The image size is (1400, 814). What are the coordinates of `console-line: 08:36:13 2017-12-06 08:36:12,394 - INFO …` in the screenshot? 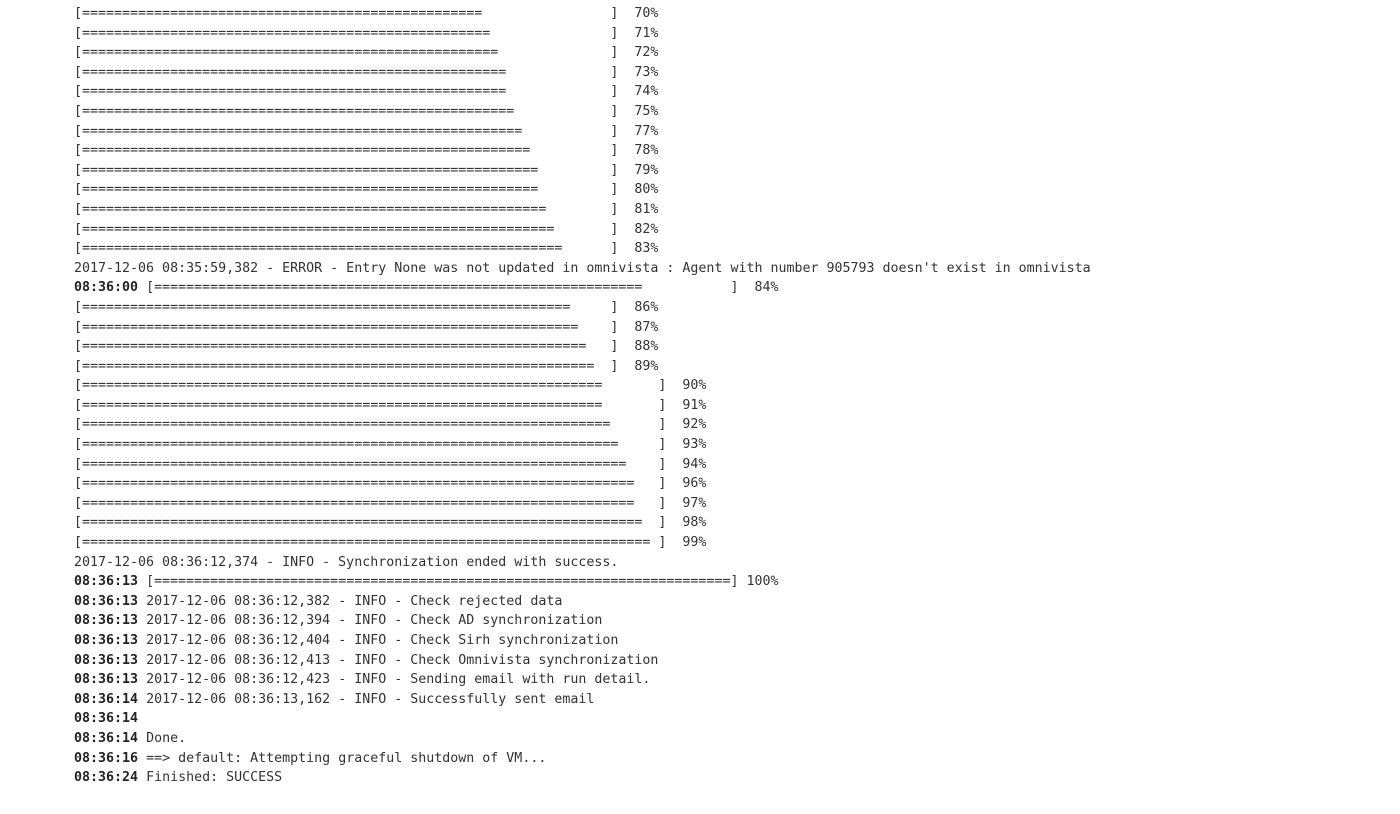 It's located at (724, 621).